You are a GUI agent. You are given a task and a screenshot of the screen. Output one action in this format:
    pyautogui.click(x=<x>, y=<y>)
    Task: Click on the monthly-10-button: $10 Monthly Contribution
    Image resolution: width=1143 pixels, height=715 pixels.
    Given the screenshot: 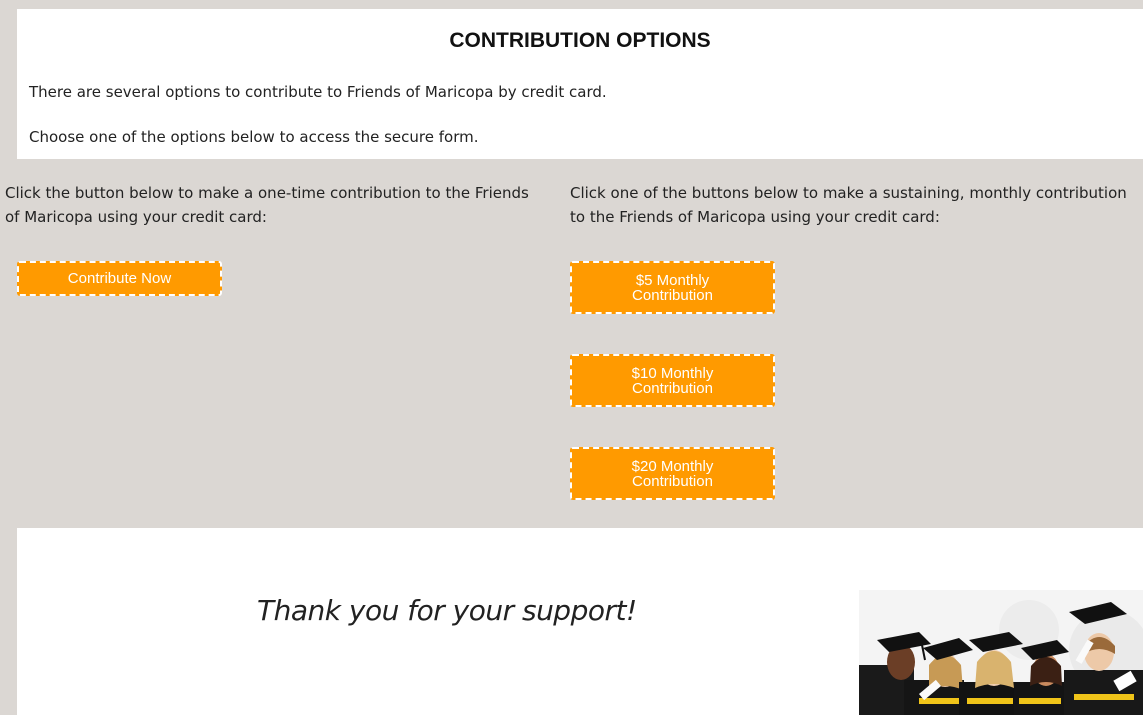 What is the action you would take?
    pyautogui.click(x=672, y=380)
    